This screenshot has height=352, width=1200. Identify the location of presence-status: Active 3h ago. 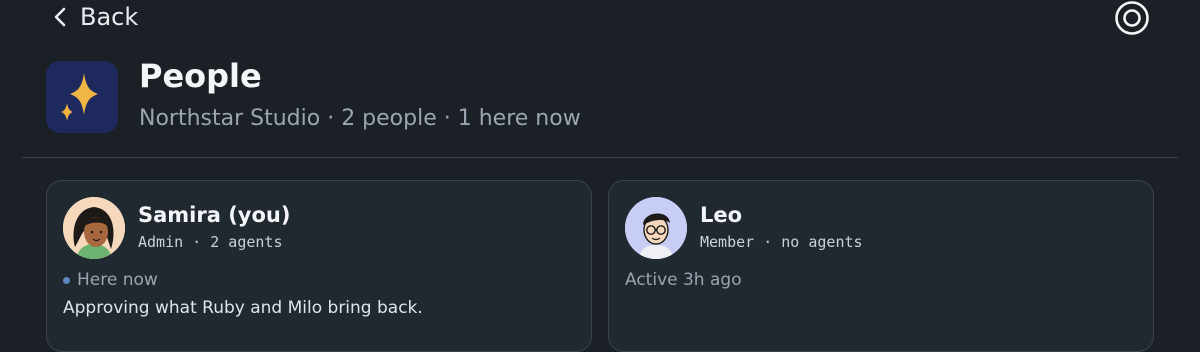
(683, 280).